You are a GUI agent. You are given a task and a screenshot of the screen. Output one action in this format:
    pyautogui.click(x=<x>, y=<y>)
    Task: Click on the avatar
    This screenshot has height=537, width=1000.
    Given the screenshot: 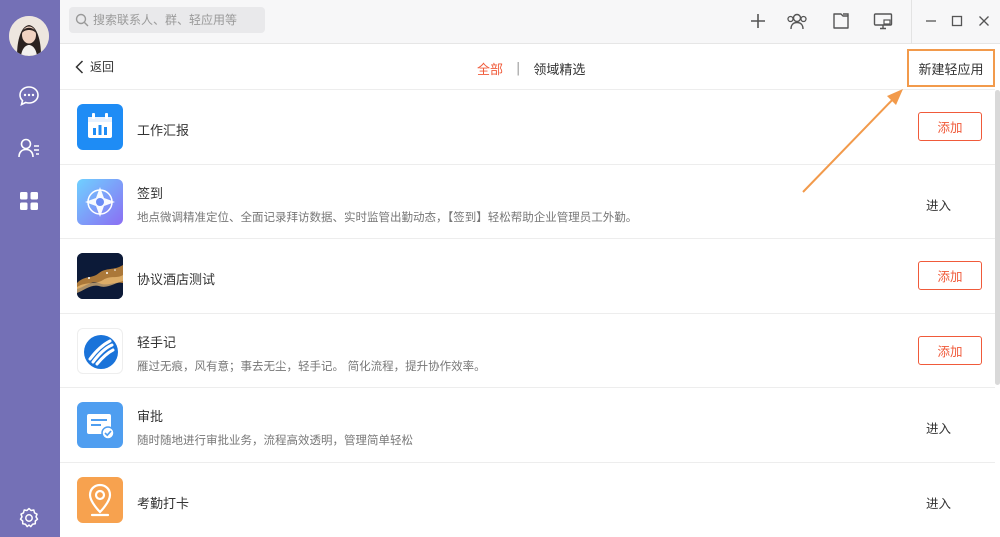 What is the action you would take?
    pyautogui.click(x=29, y=36)
    